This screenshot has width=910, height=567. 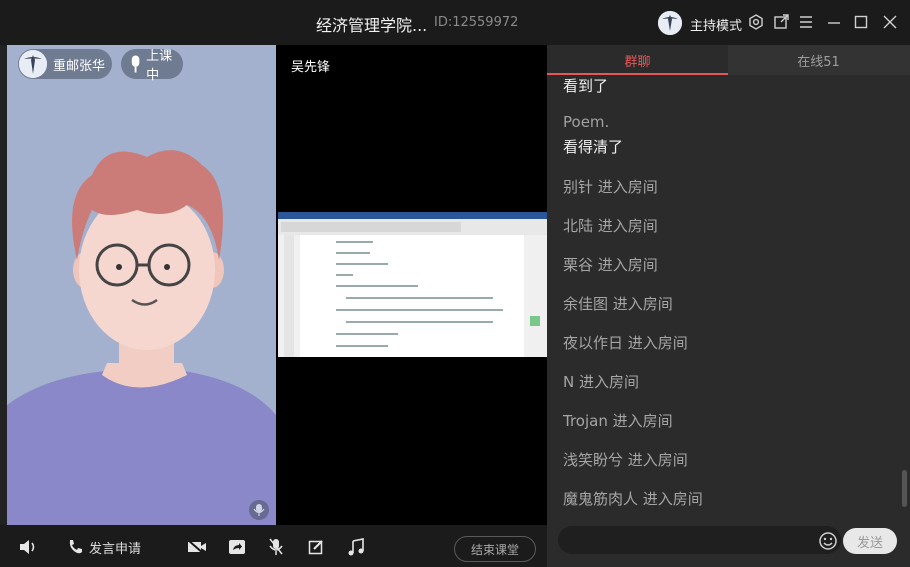 I want to click on chat-message: 看到了, so click(x=586, y=86).